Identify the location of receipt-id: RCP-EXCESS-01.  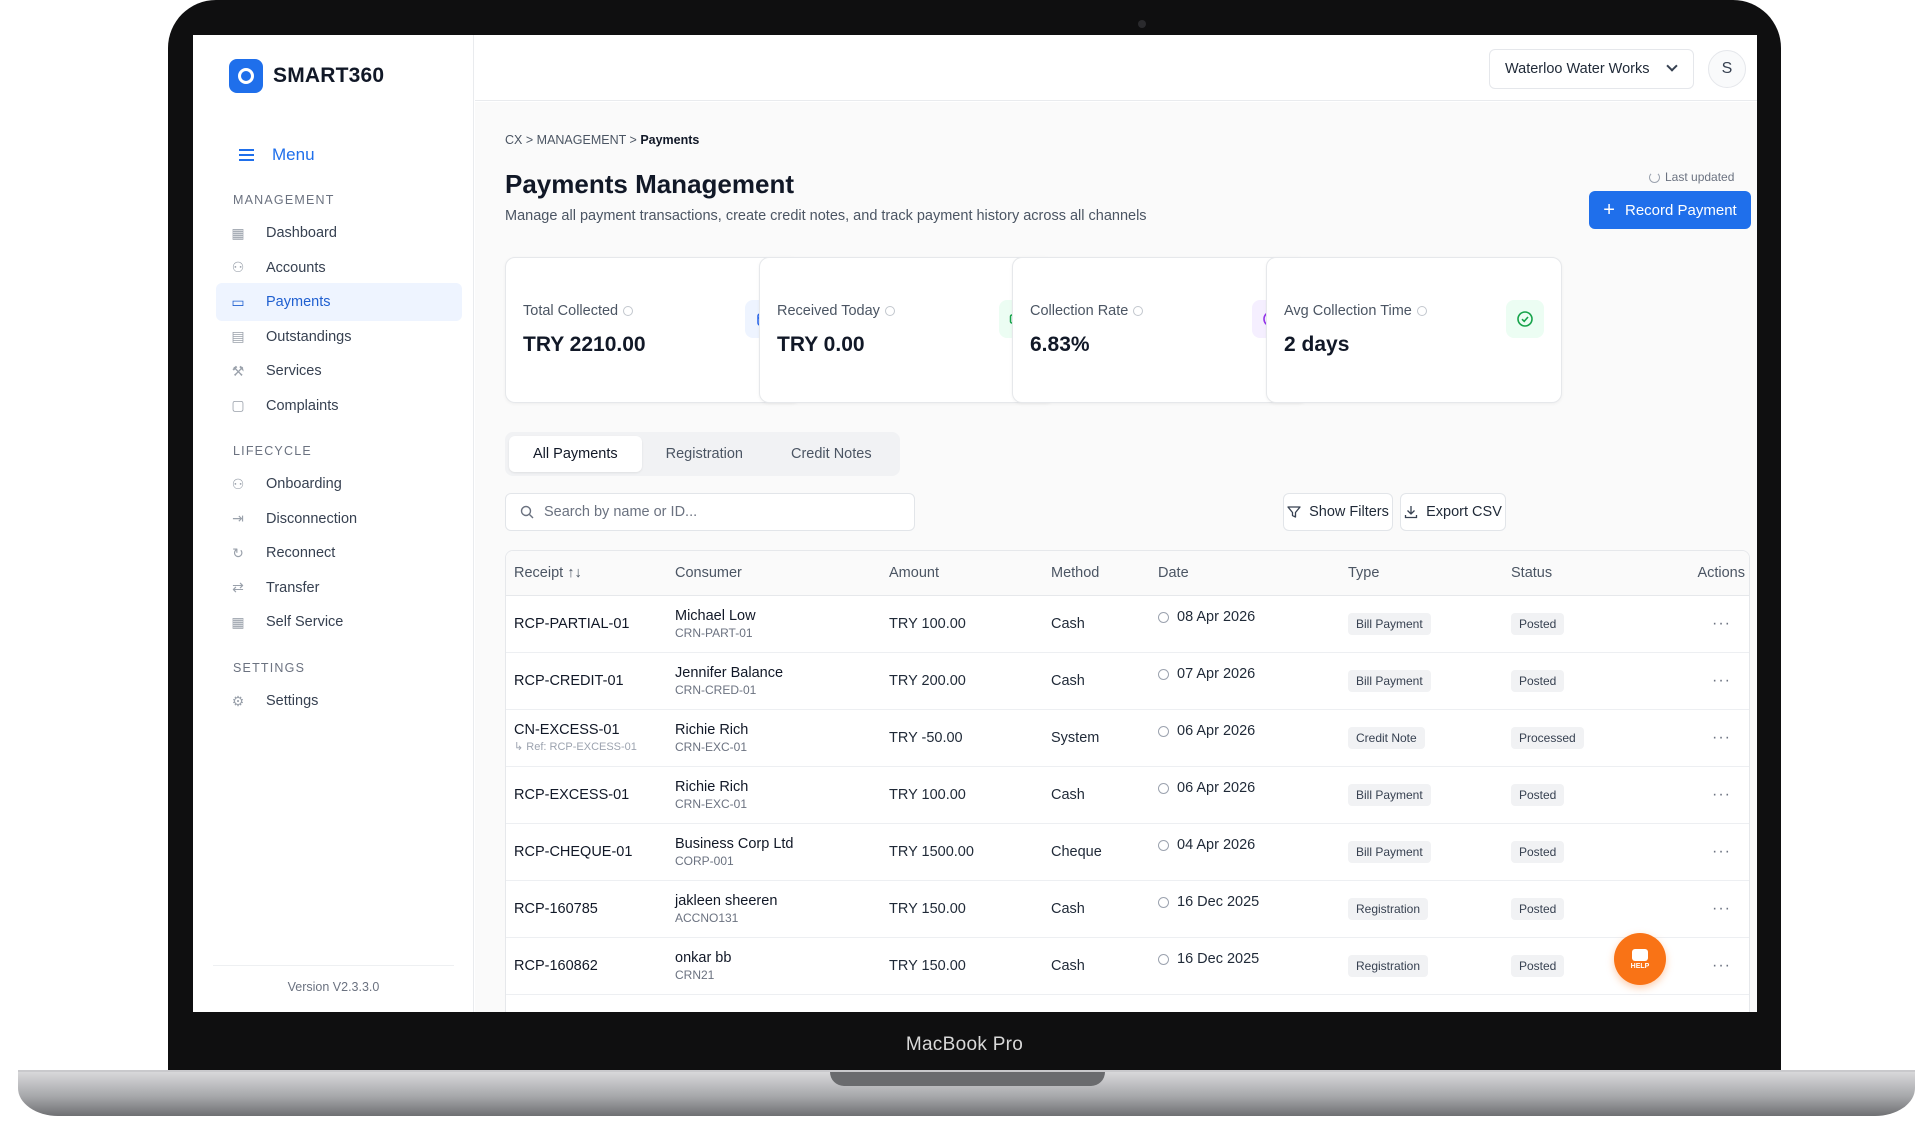
(572, 794).